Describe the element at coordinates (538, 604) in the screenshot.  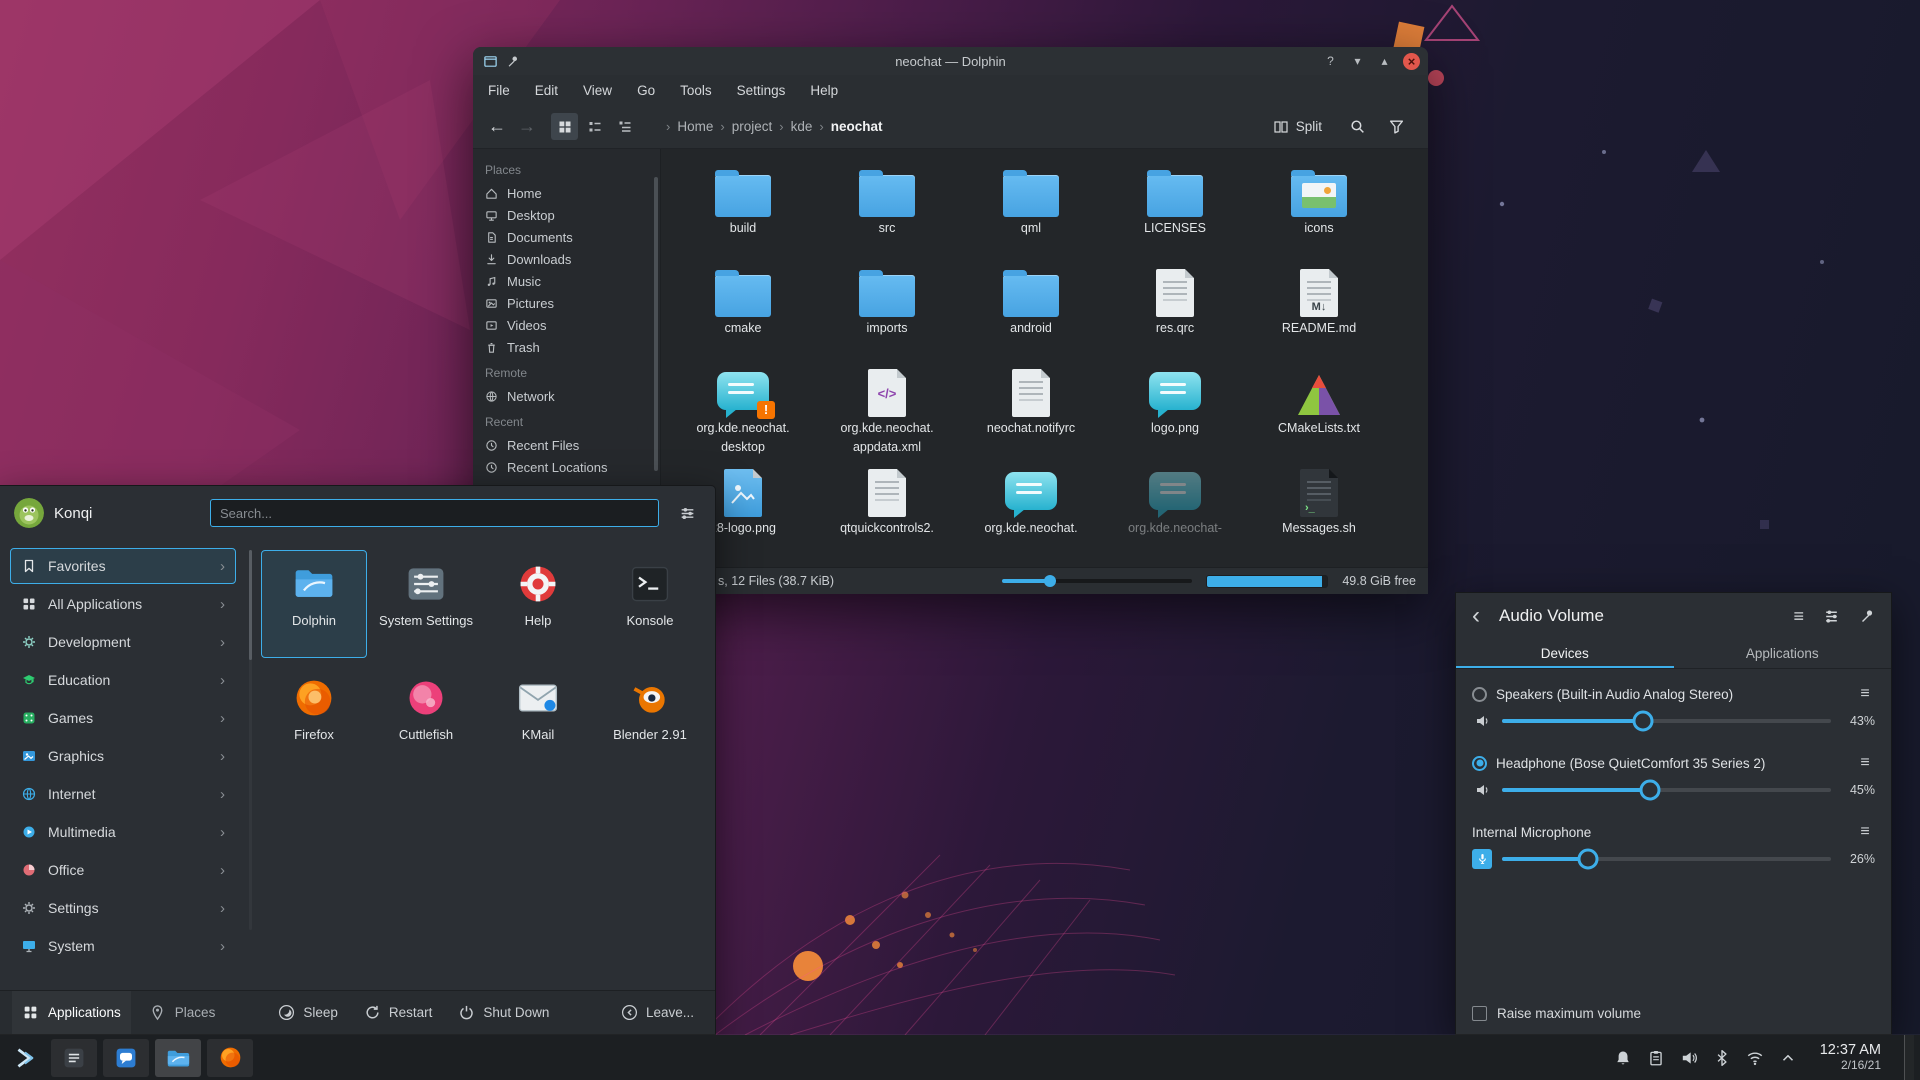
I see `app-help: Help` at that location.